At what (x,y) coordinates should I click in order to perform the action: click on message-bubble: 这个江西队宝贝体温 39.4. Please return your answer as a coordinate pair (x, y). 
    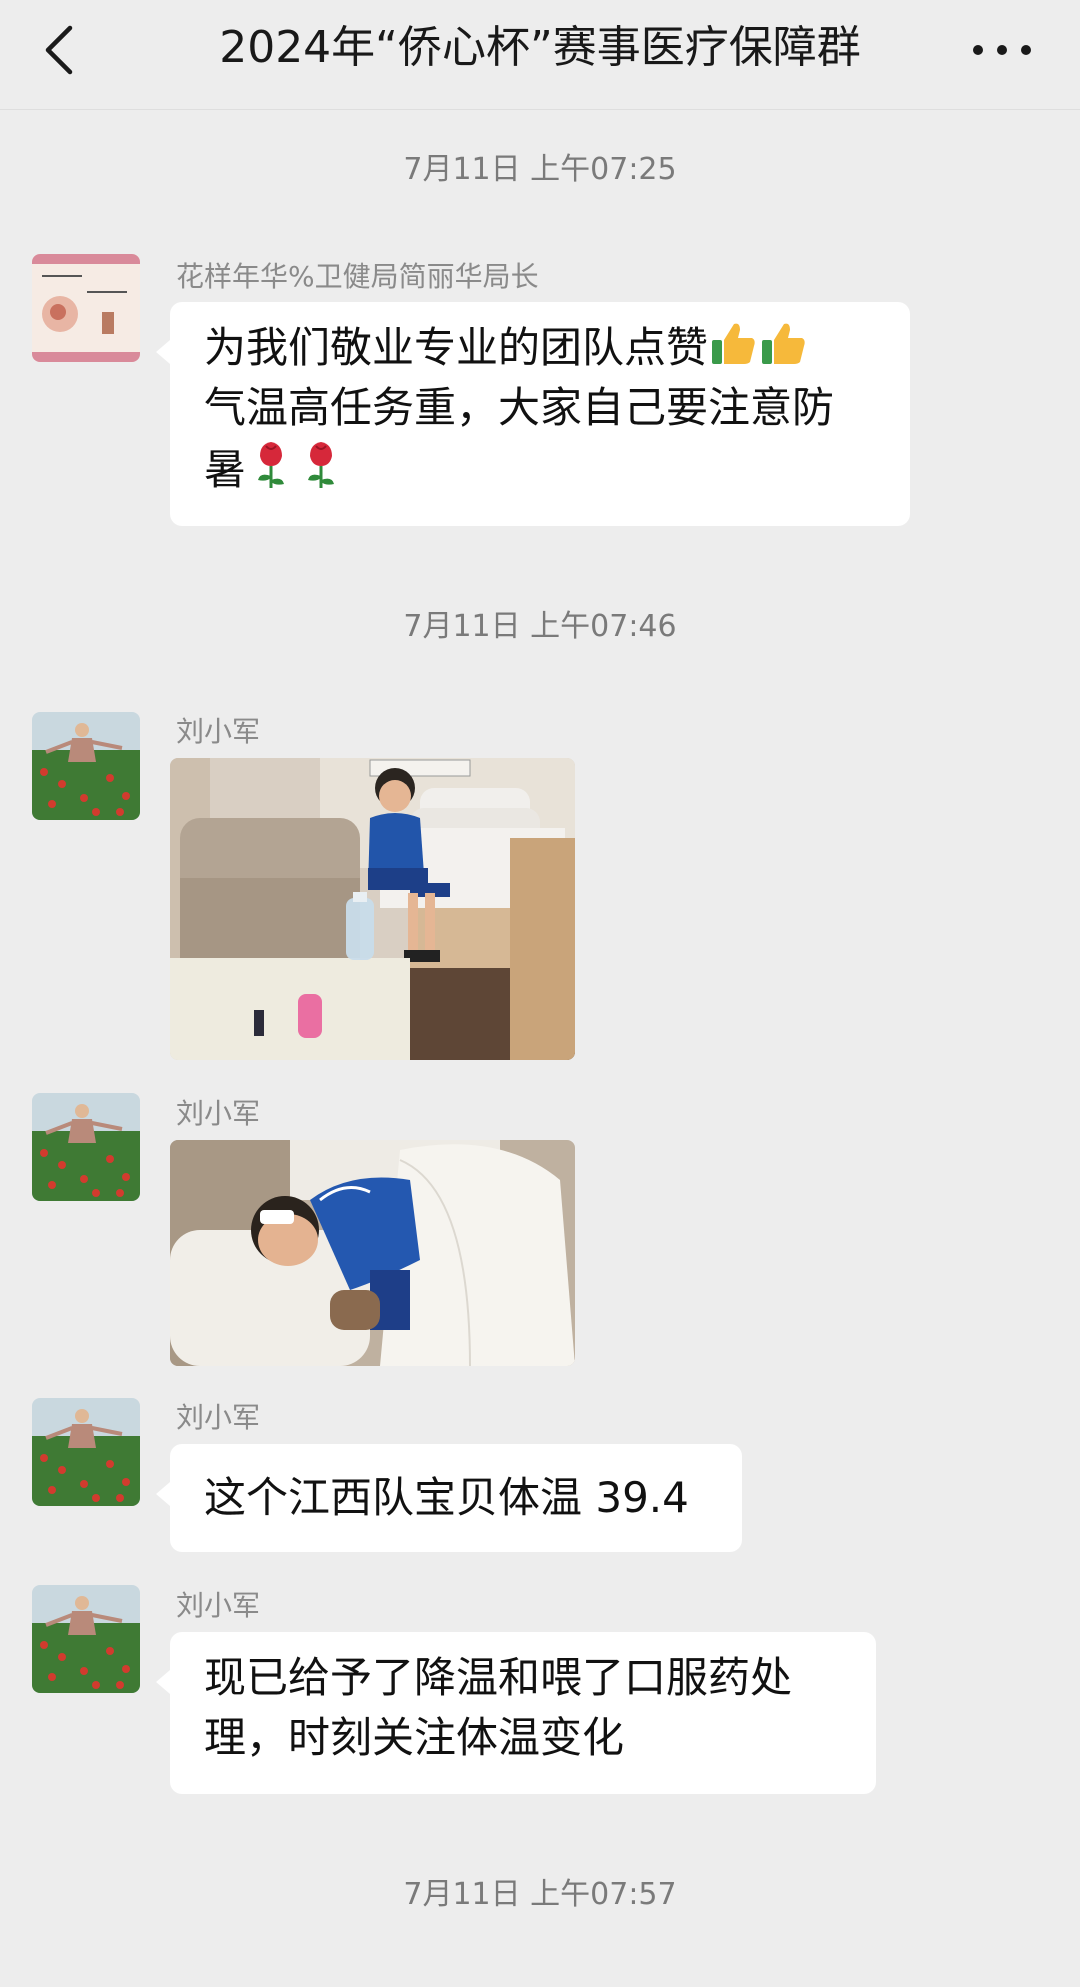
    Looking at the image, I should click on (449, 1498).